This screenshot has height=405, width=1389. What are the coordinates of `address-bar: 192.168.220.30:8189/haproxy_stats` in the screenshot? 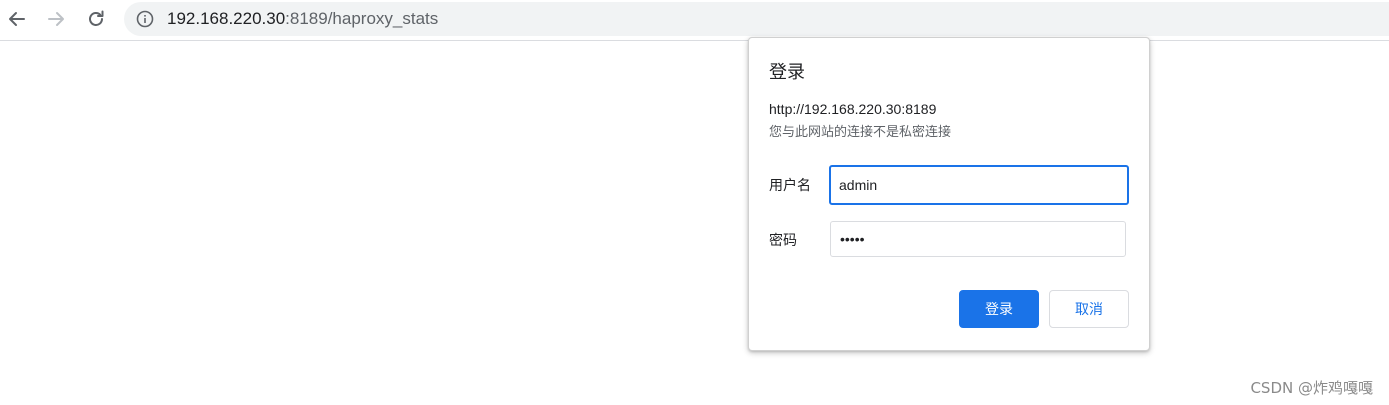 It's located at (756, 19).